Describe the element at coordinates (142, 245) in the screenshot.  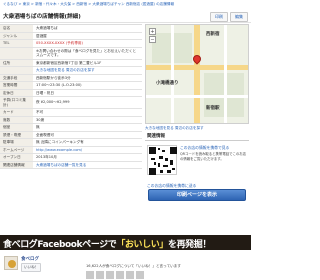
I see `banner-highlight: 「おいしい」` at that location.